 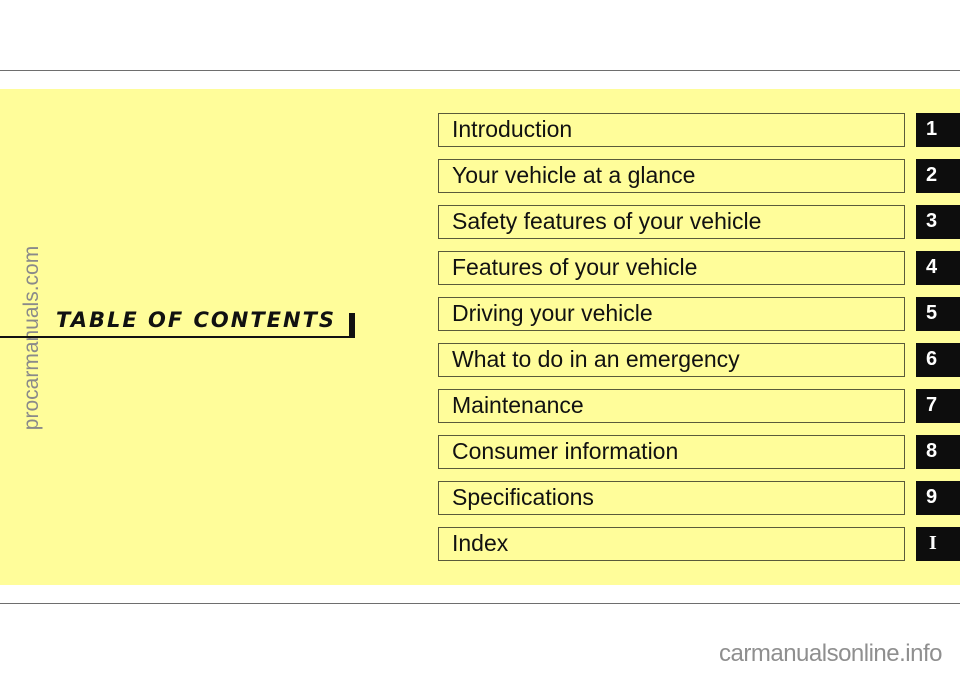 I want to click on chapter-tab: 6, so click(x=938, y=360).